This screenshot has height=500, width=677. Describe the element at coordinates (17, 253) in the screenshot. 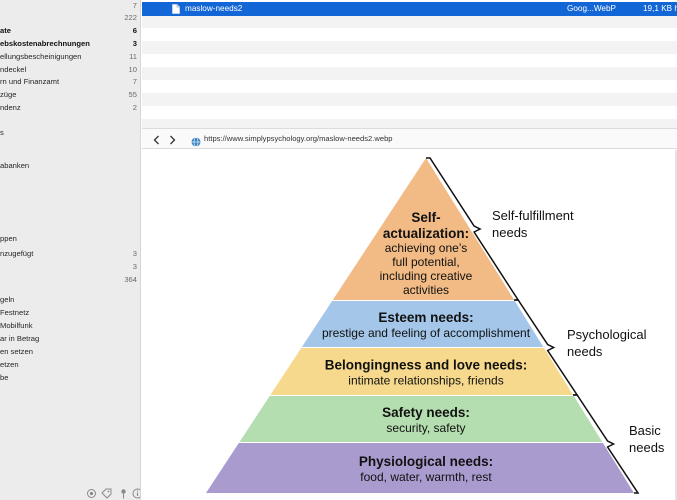

I see `sidebar-item-label: nzugefügt` at that location.